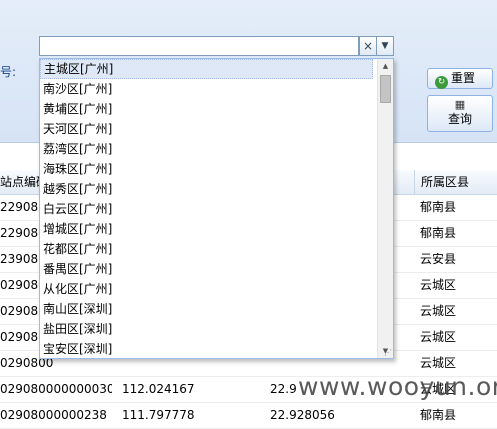 The image size is (497, 429). What do you see at coordinates (206, 348) in the screenshot?
I see `dropdown-option: 宝安区[深圳]` at bounding box center [206, 348].